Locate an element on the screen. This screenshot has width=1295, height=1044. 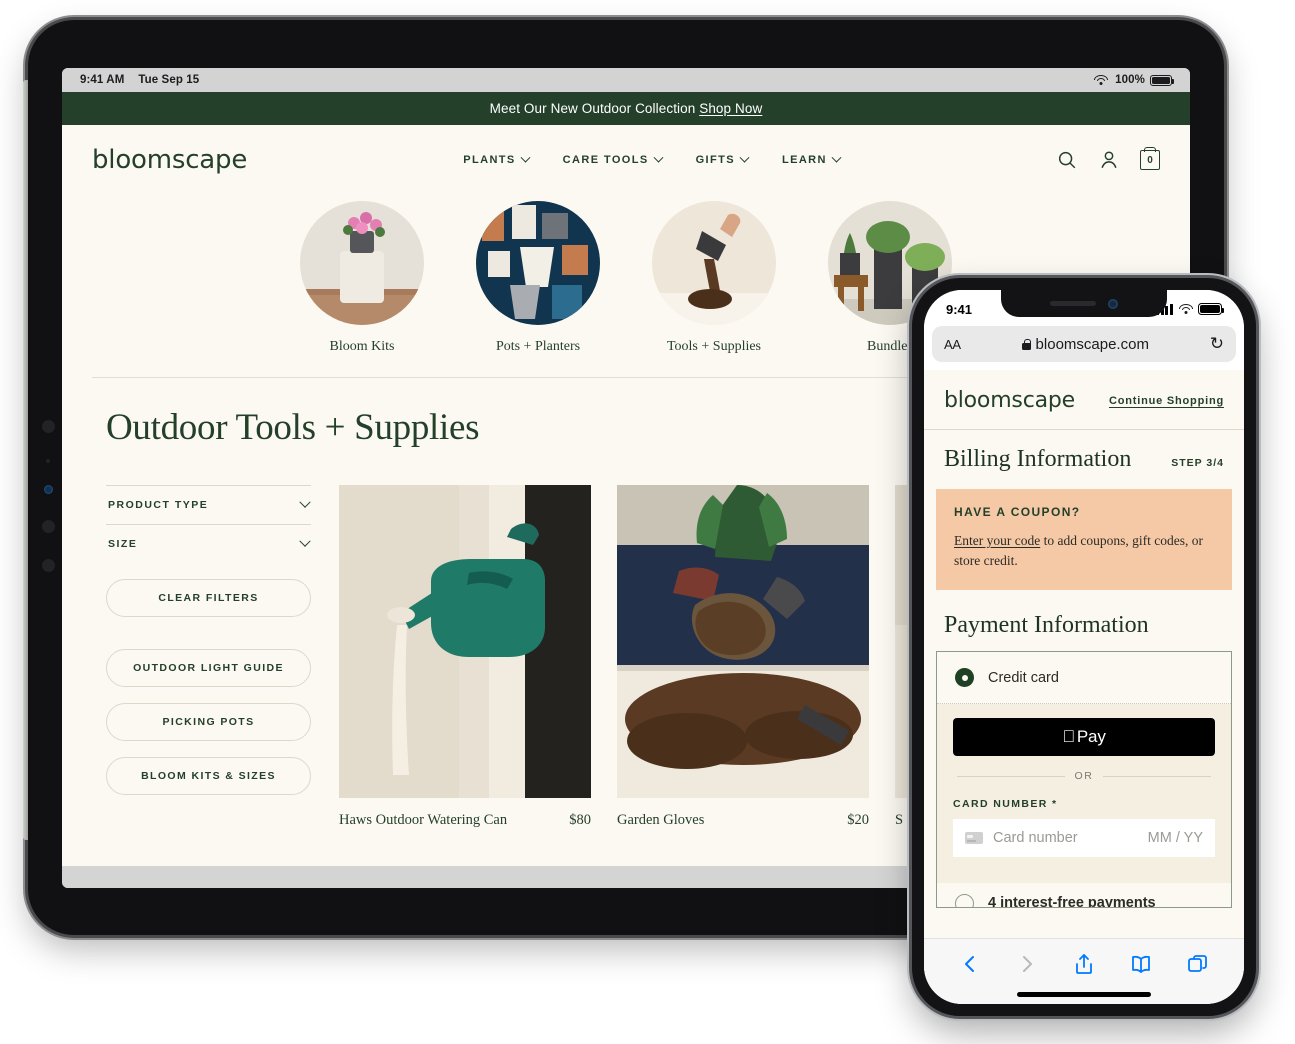
lock-icon is located at coordinates (1026, 344).